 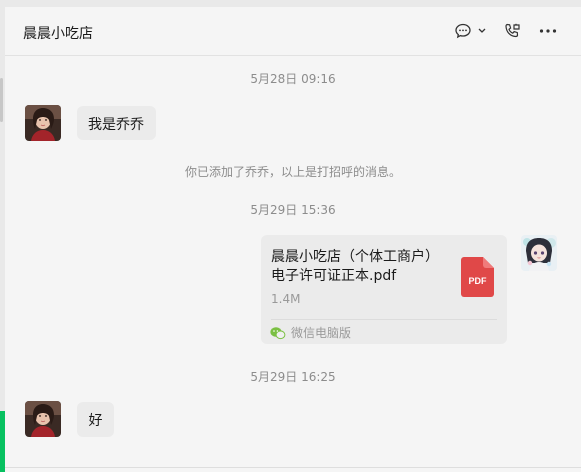 I want to click on system-message: 你已添加了乔乔，以上是打招呼的消息。, so click(x=292, y=172).